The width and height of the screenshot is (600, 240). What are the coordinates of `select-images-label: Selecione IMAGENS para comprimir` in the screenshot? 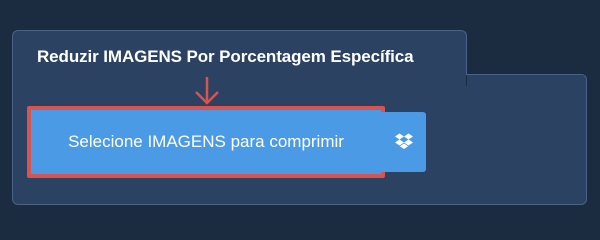 It's located at (206, 141).